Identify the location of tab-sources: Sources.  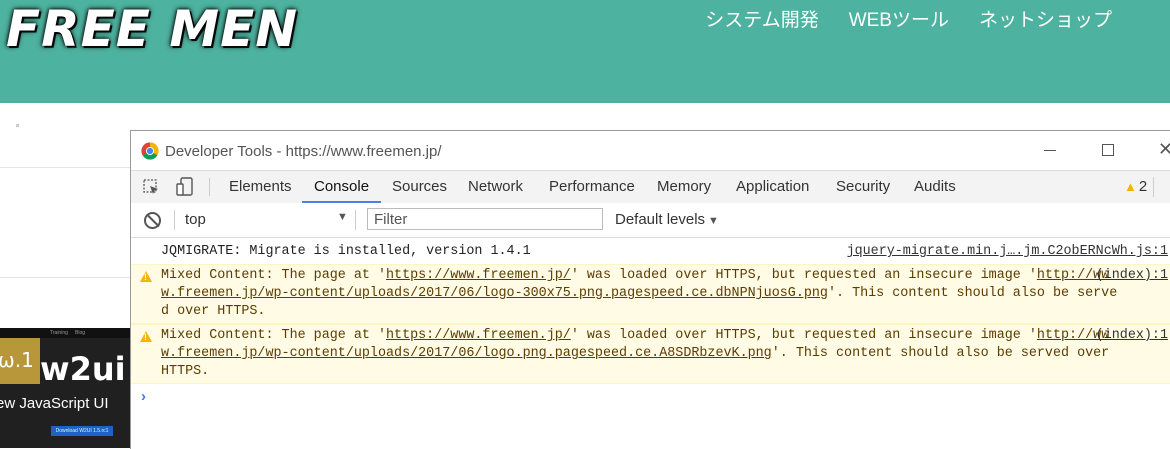
(419, 187).